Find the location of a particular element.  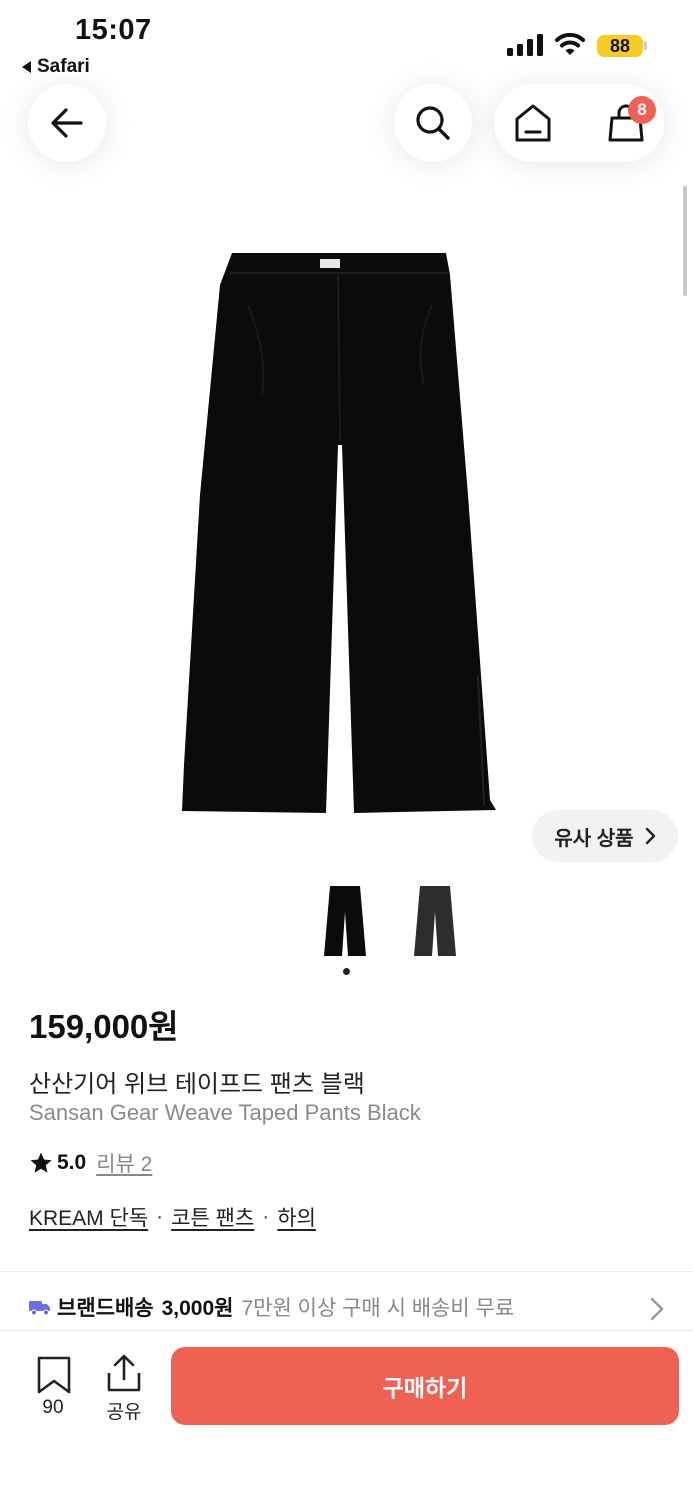

rating-score: 5.0 is located at coordinates (72, 1162).